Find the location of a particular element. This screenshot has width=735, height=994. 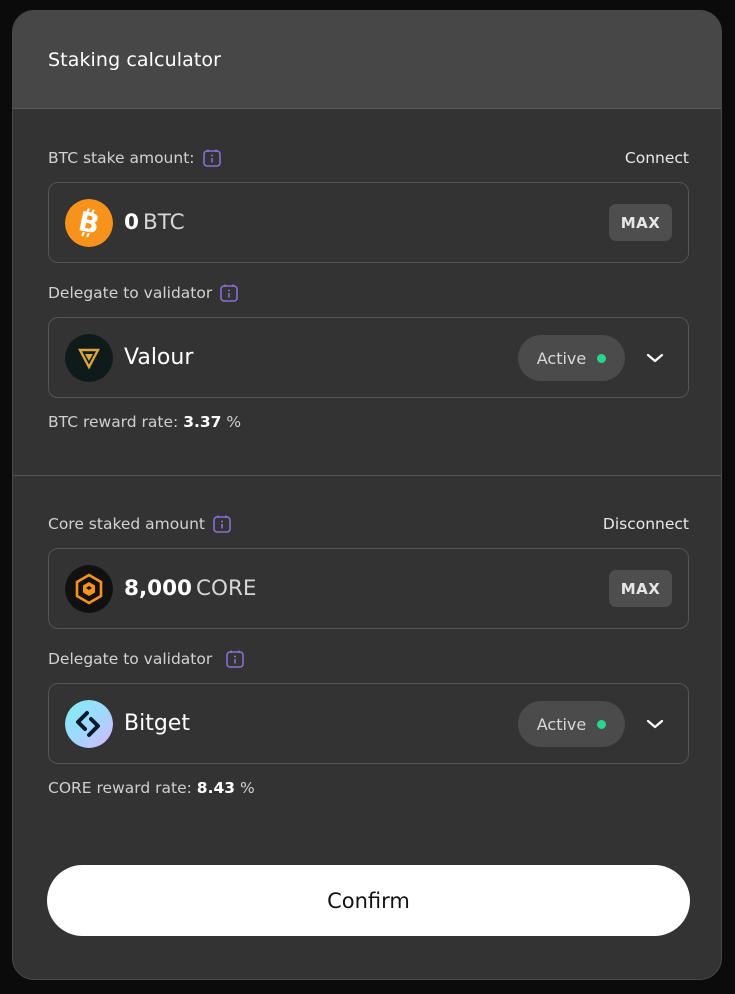

core-reward-label: CORE reward rate: is located at coordinates (120, 788).